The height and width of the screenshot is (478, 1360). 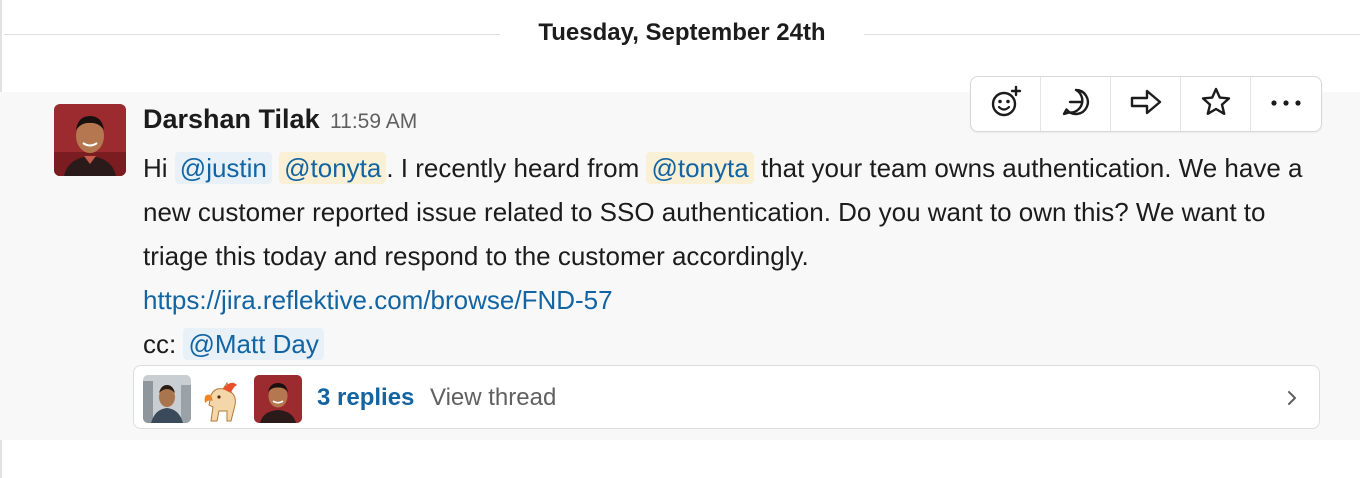 I want to click on message-header: Darshan Tilak 11:59 AM, so click(x=280, y=121).